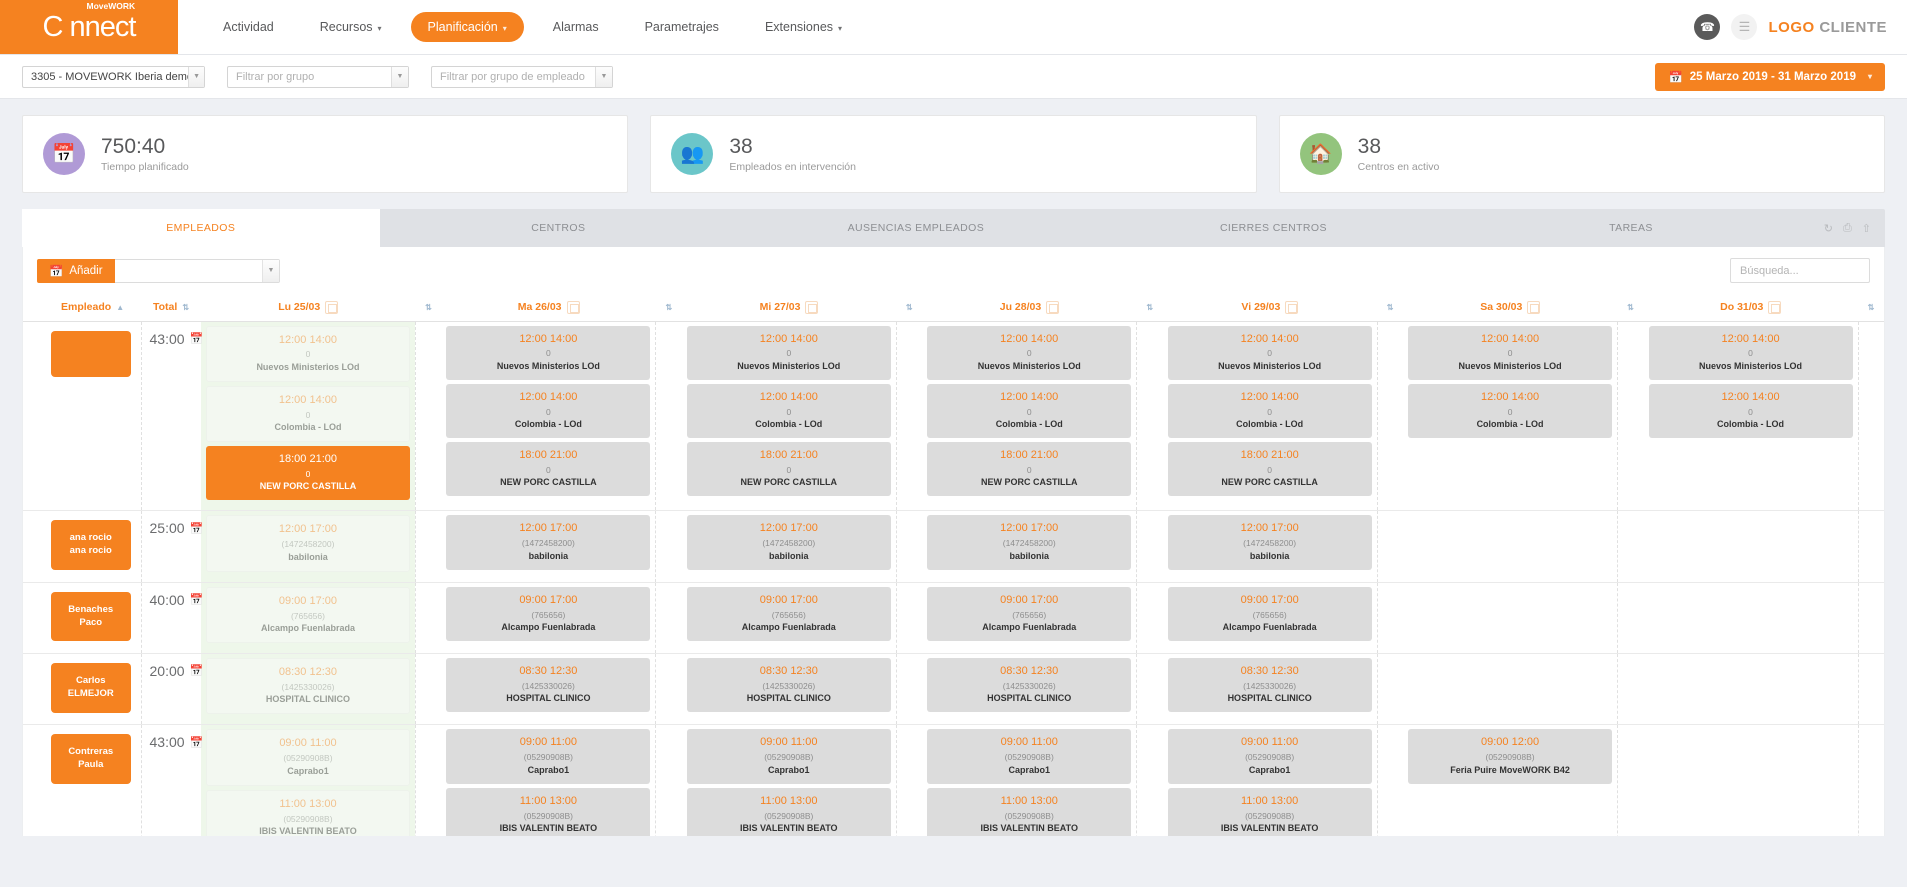 Image resolution: width=1907 pixels, height=887 pixels. I want to click on nav-item-planificacion: Planificación ▾, so click(467, 27).